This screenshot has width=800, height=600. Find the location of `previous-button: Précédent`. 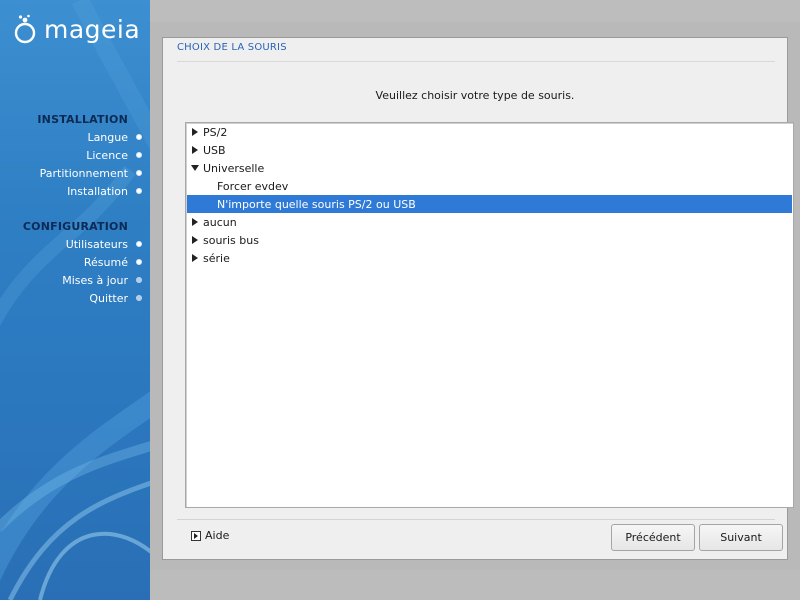

previous-button: Précédent is located at coordinates (653, 537).